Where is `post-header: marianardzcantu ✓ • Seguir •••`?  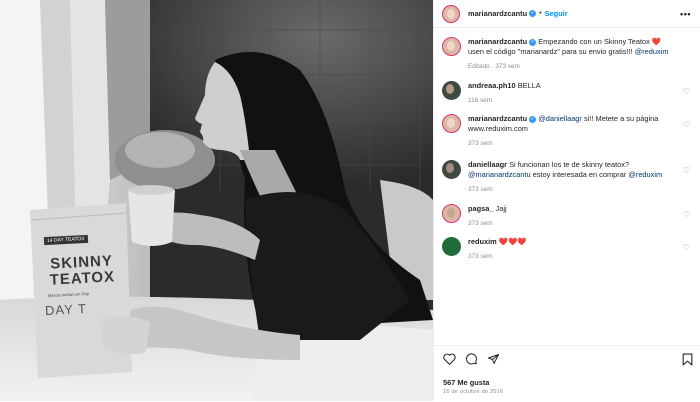 post-header: marianardzcantu ✓ • Seguir ••• is located at coordinates (567, 14).